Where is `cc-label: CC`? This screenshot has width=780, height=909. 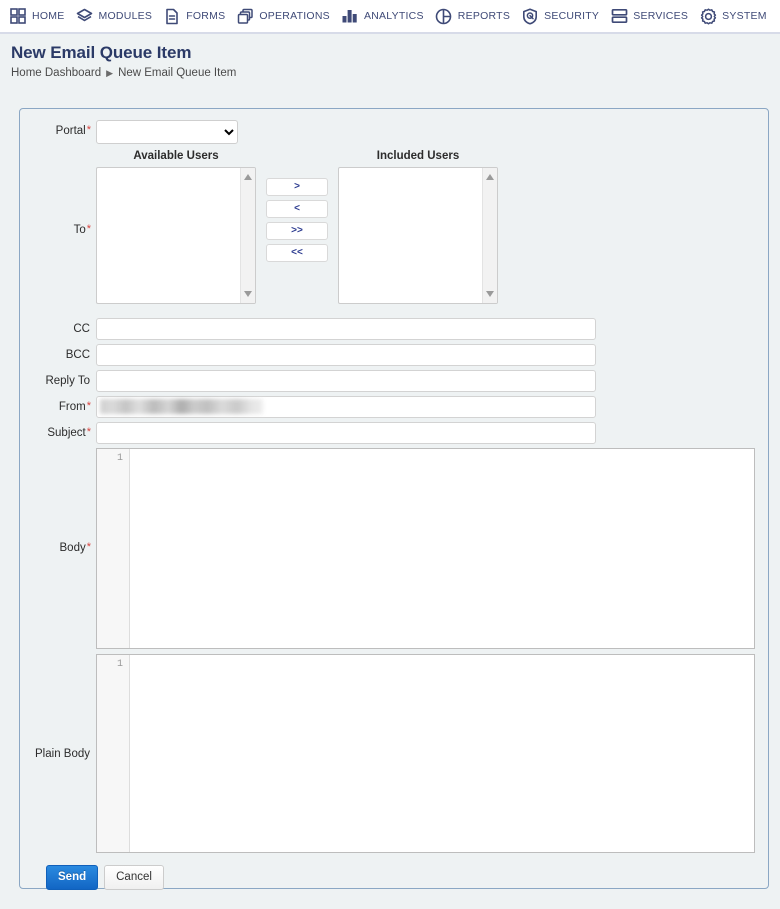 cc-label: CC is located at coordinates (81, 329).